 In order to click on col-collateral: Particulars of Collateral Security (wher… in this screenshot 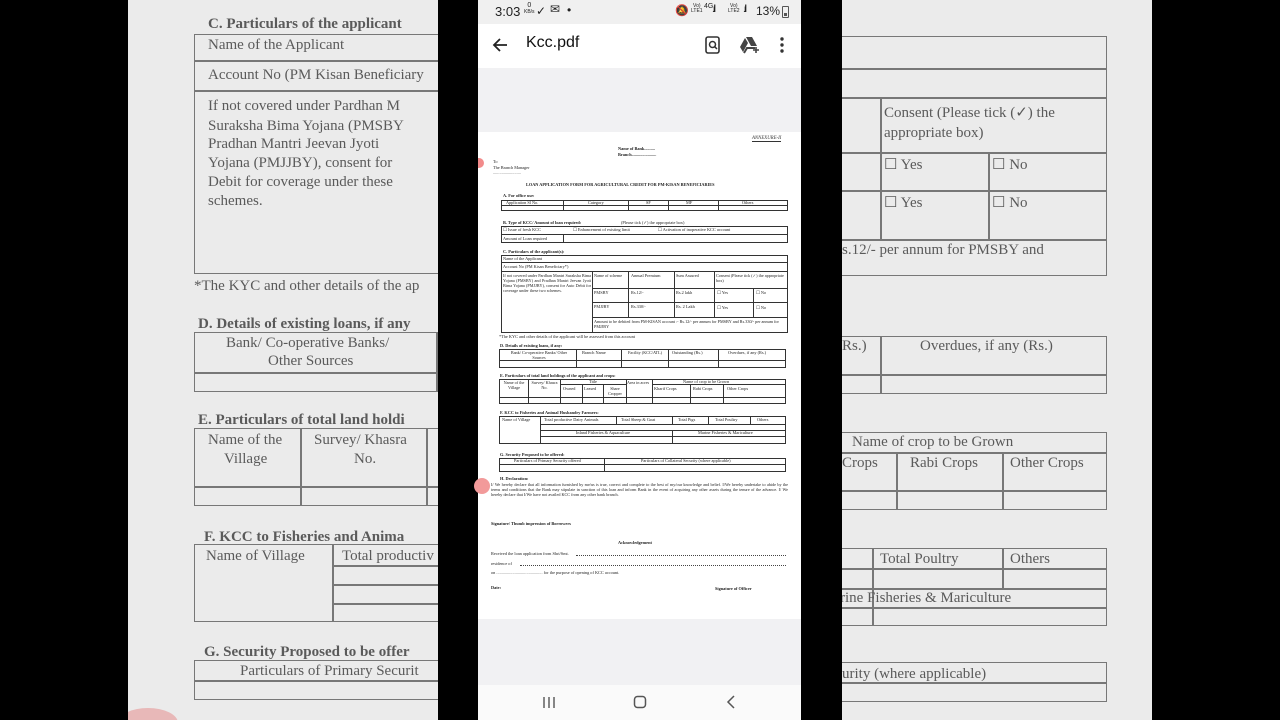, I will do `click(686, 460)`.